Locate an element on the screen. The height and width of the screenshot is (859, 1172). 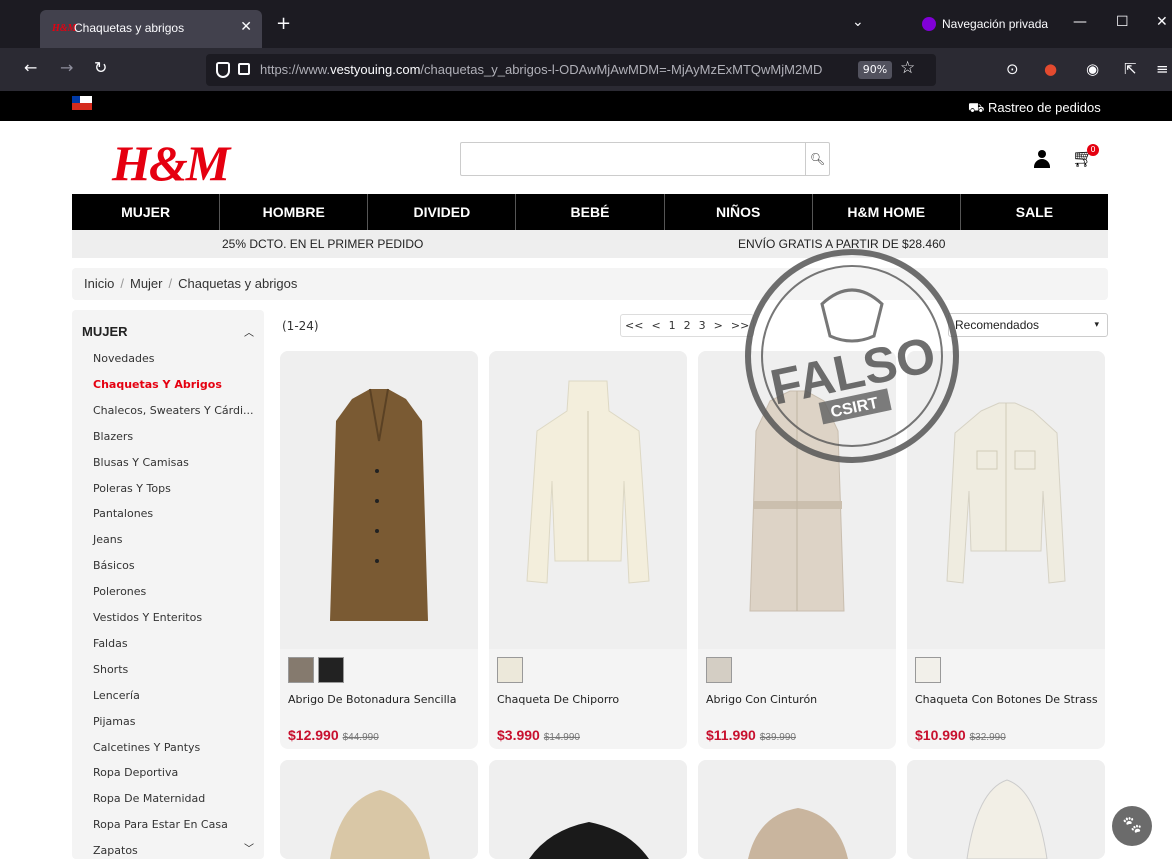
menu-item-sale: SALE is located at coordinates (1034, 212).